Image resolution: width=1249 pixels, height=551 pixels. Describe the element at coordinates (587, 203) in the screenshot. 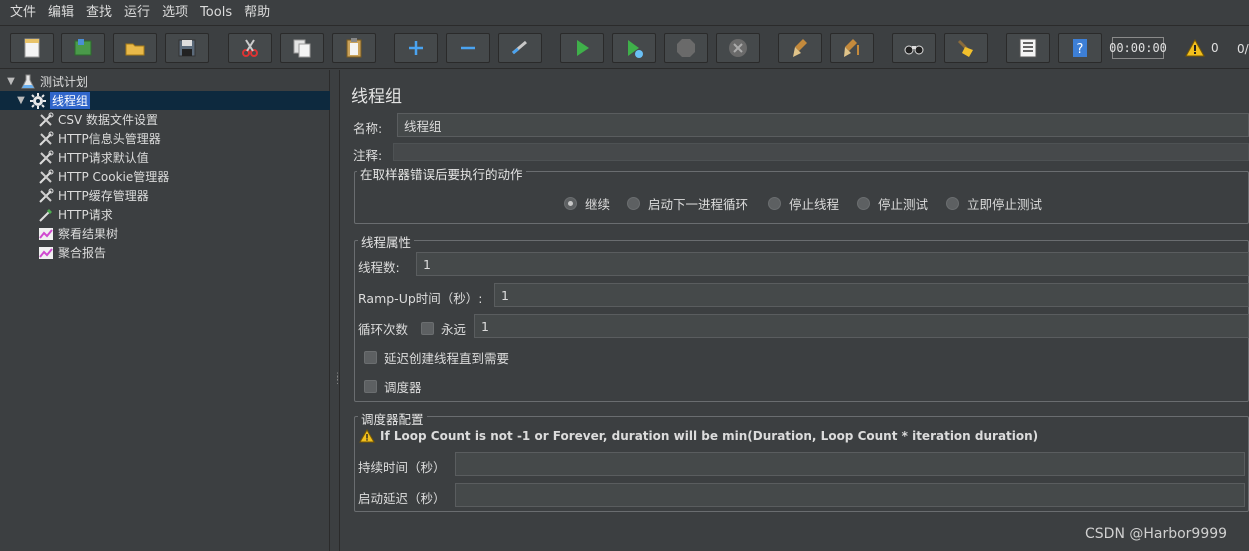

I see `radio-continue: 继续` at that location.